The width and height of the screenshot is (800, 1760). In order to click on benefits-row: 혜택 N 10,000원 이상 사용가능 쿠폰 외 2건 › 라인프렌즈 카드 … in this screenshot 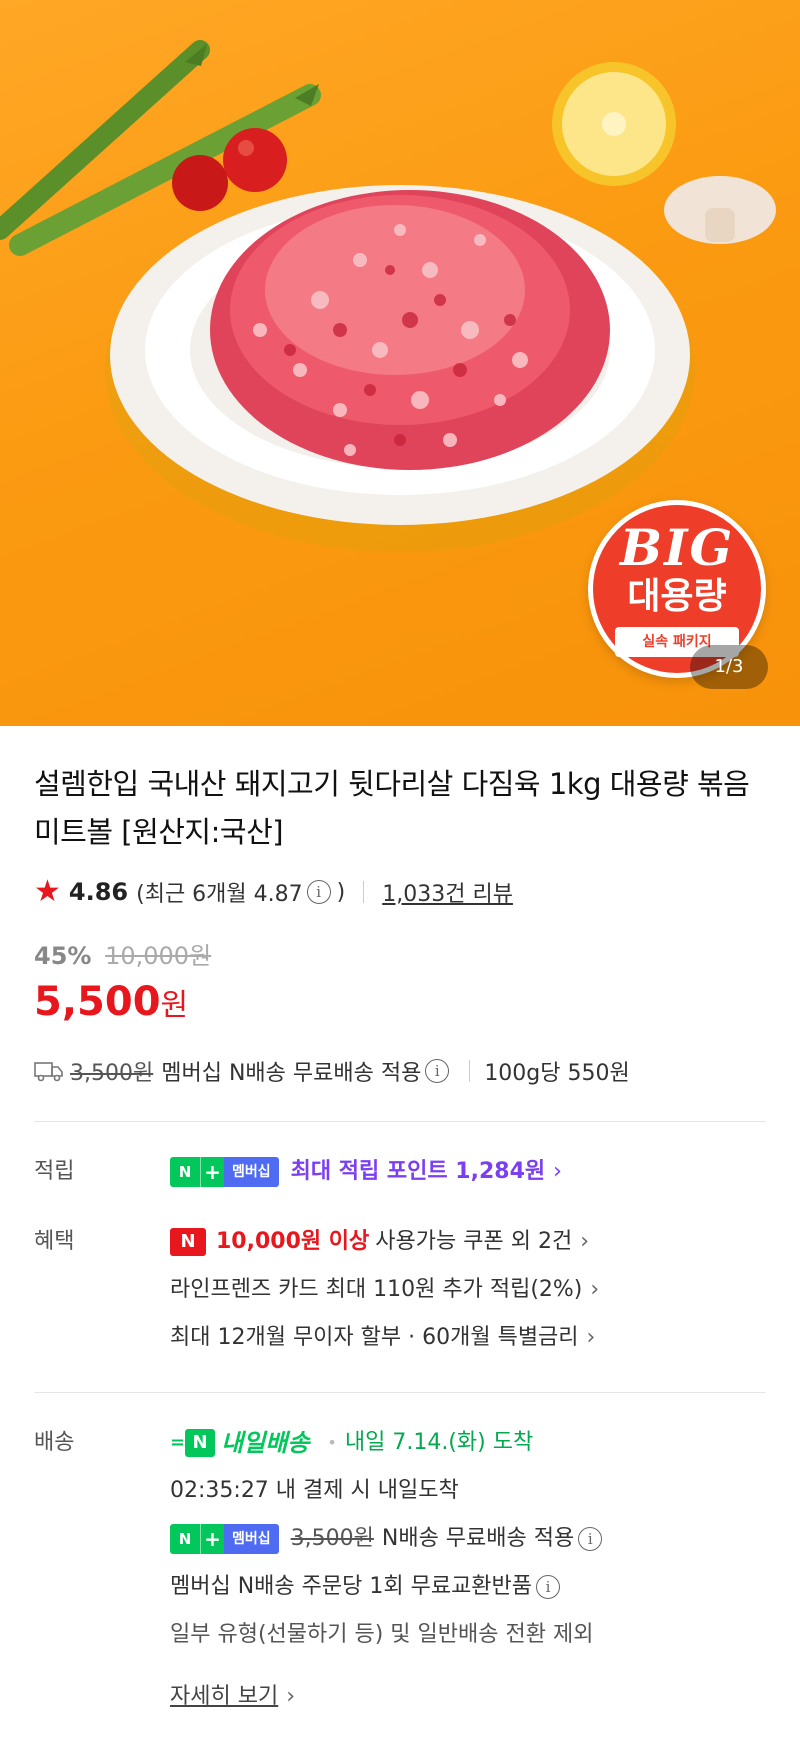, I will do `click(400, 1290)`.